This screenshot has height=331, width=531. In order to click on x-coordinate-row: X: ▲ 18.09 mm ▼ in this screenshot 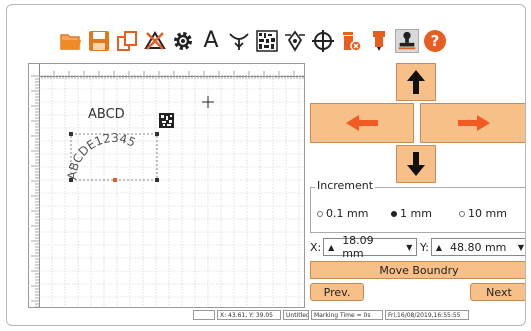, I will do `click(364, 247)`.